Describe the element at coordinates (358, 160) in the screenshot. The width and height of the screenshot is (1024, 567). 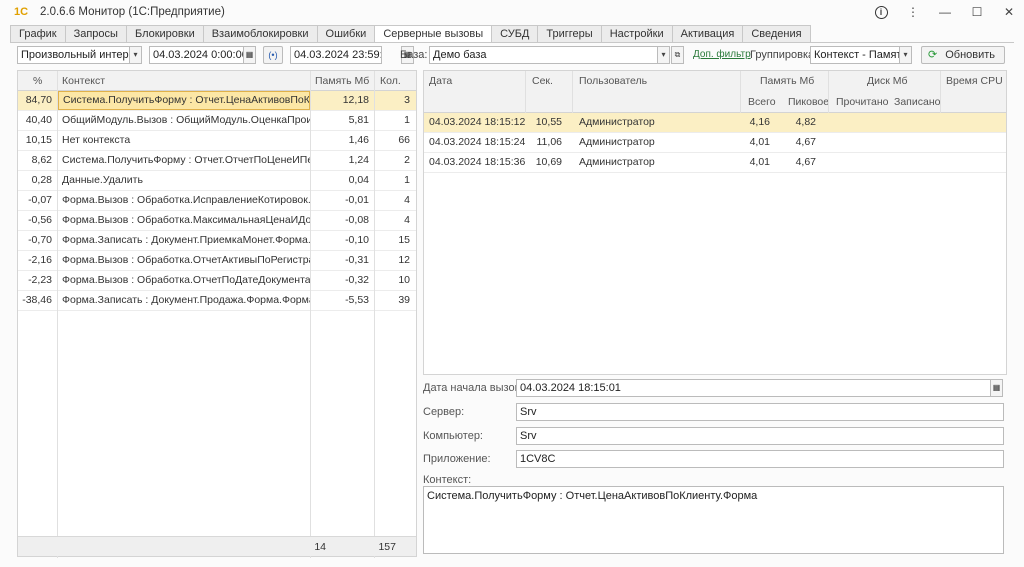
I see `cell-memory: 1,24` at that location.